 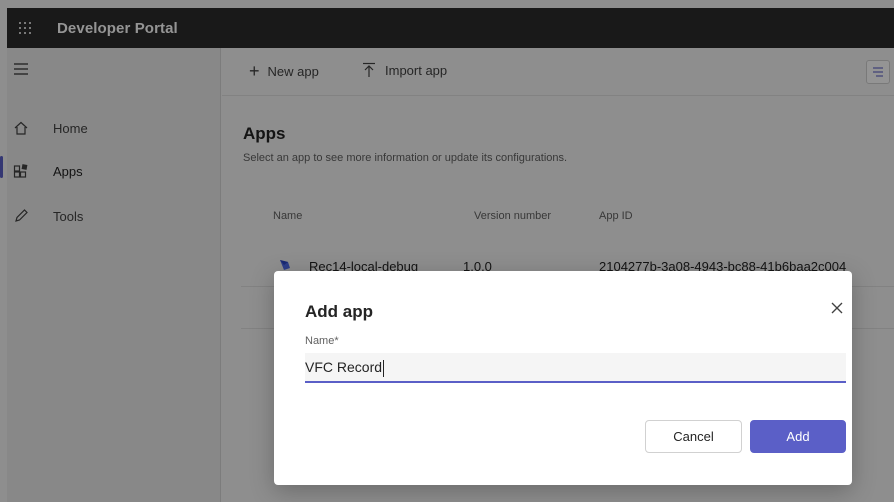 I want to click on cancel-button: Cancel, so click(x=693, y=436).